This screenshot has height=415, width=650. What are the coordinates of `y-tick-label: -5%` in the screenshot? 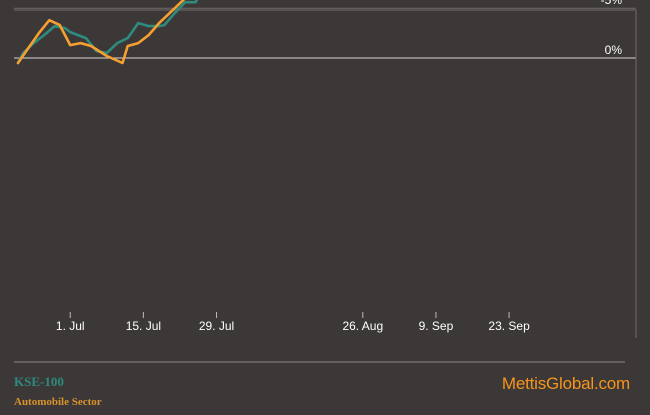 It's located at (612, 3).